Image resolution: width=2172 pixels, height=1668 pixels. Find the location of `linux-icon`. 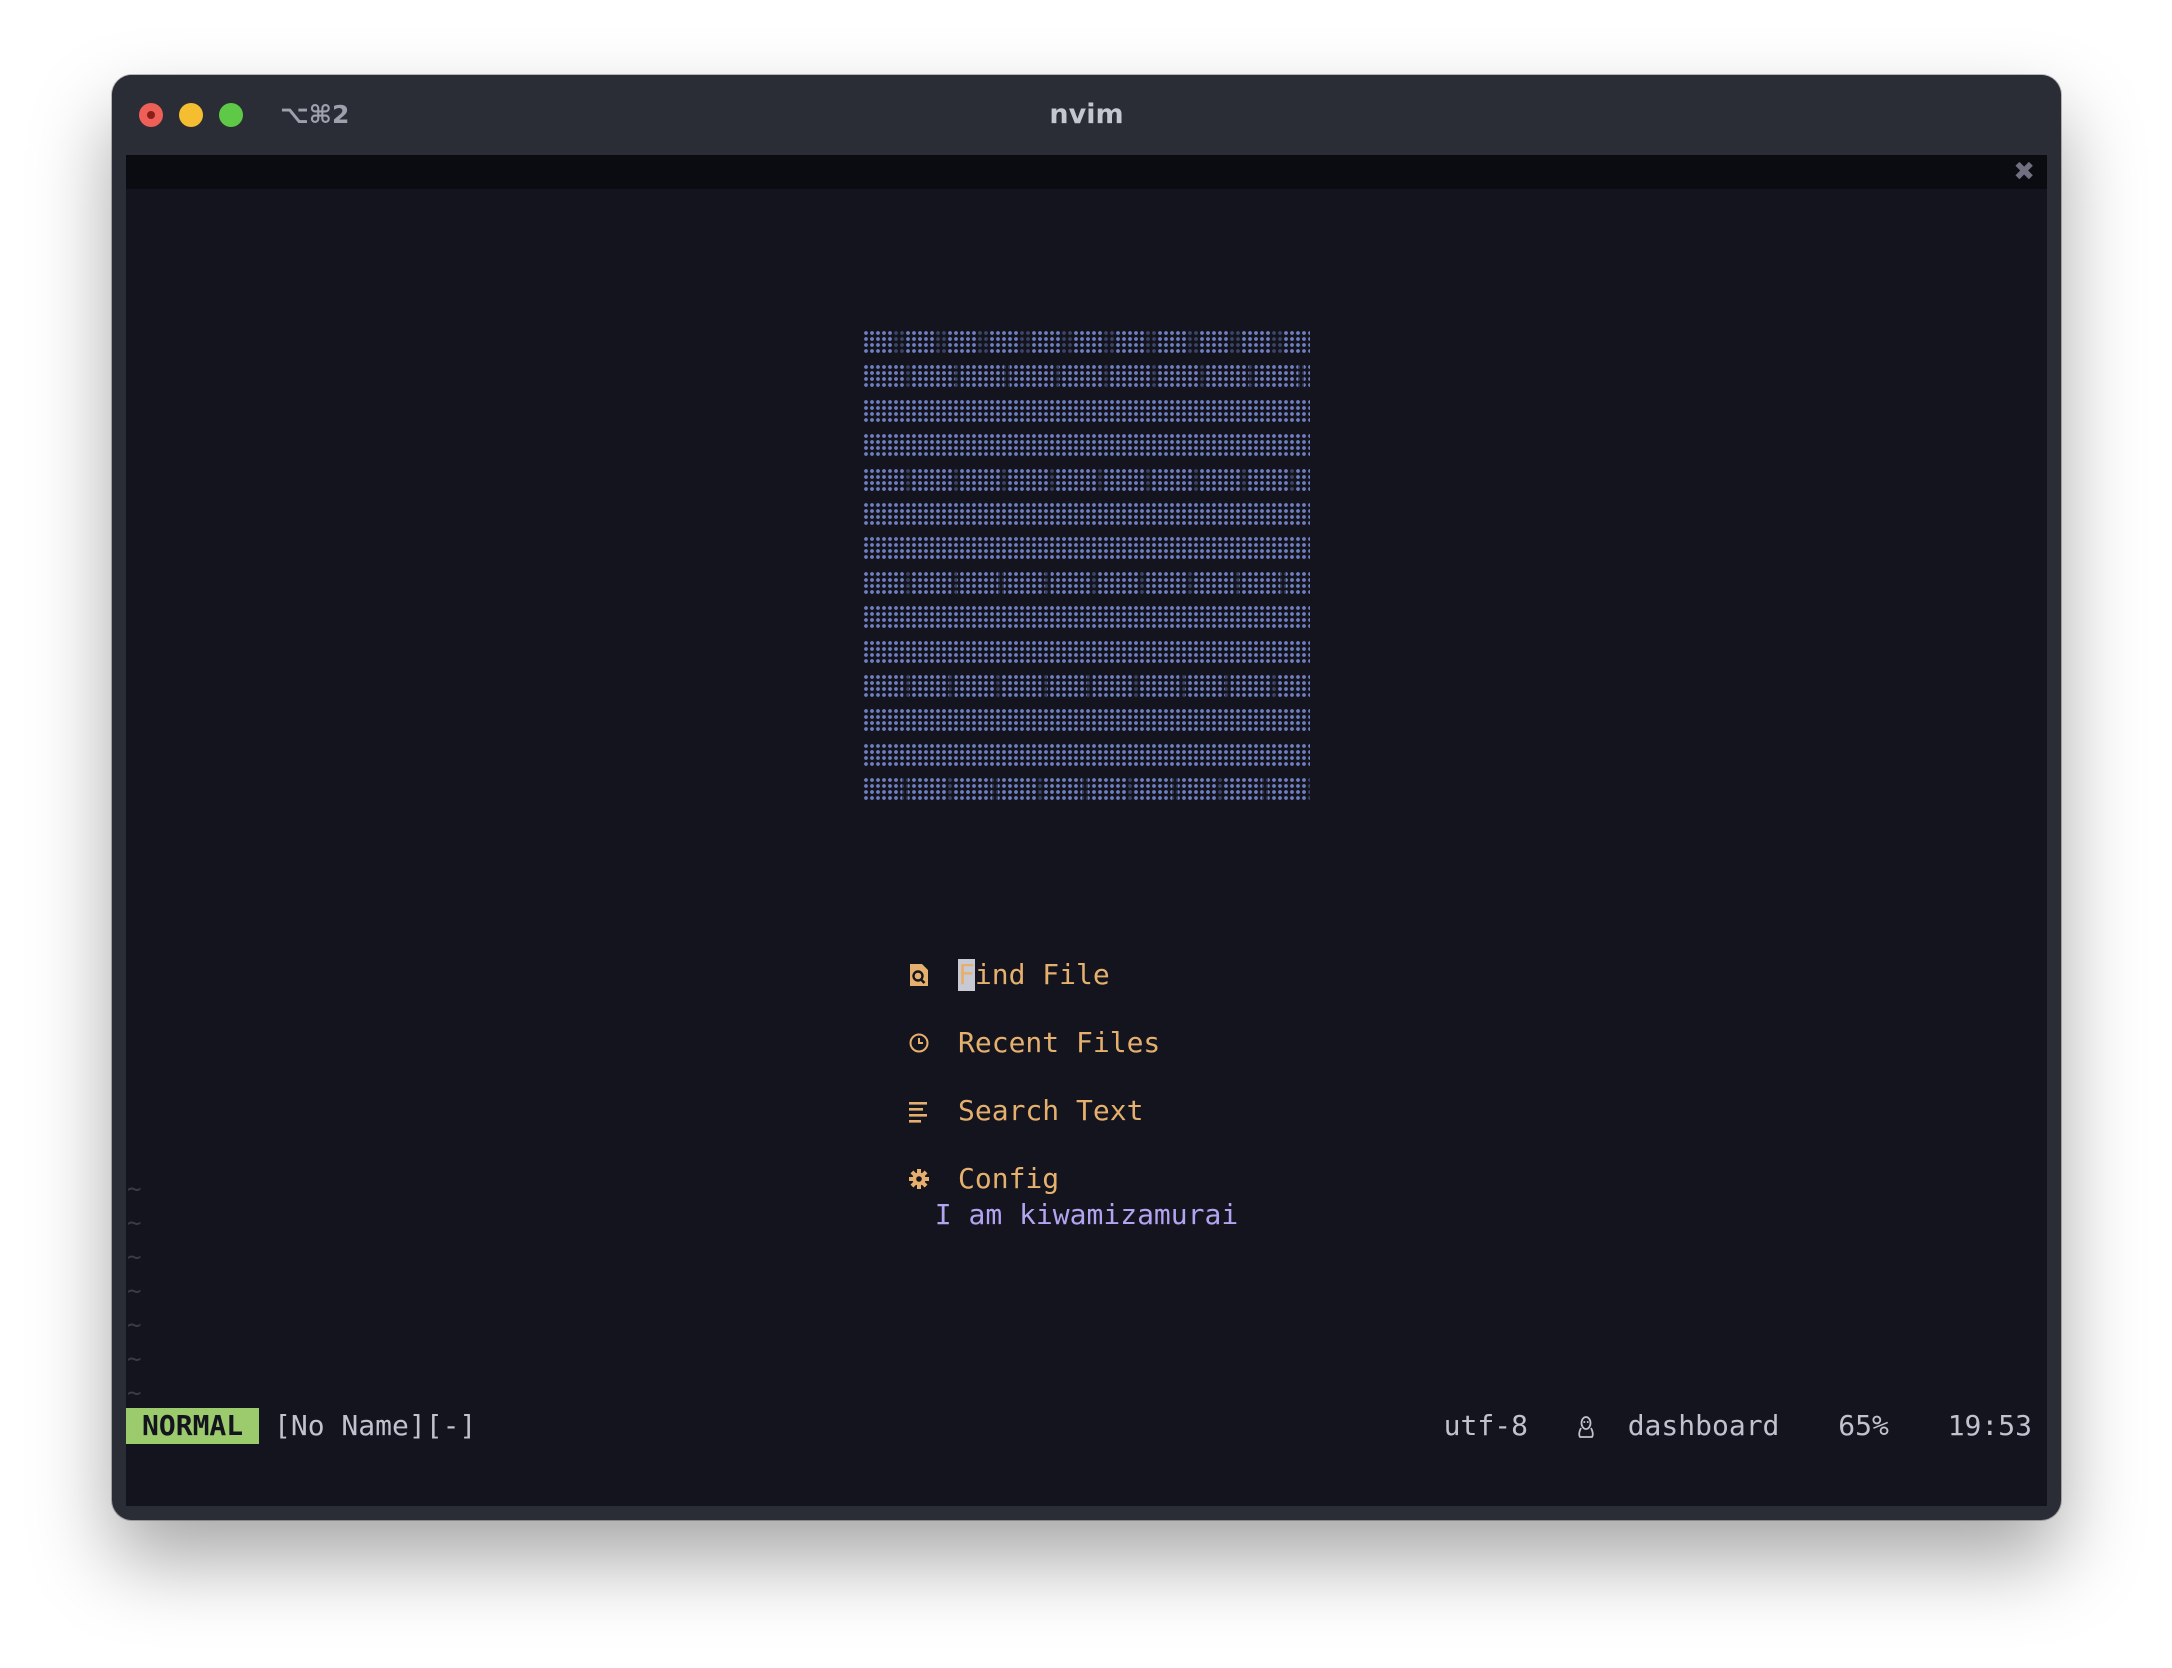

linux-icon is located at coordinates (1586, 1427).